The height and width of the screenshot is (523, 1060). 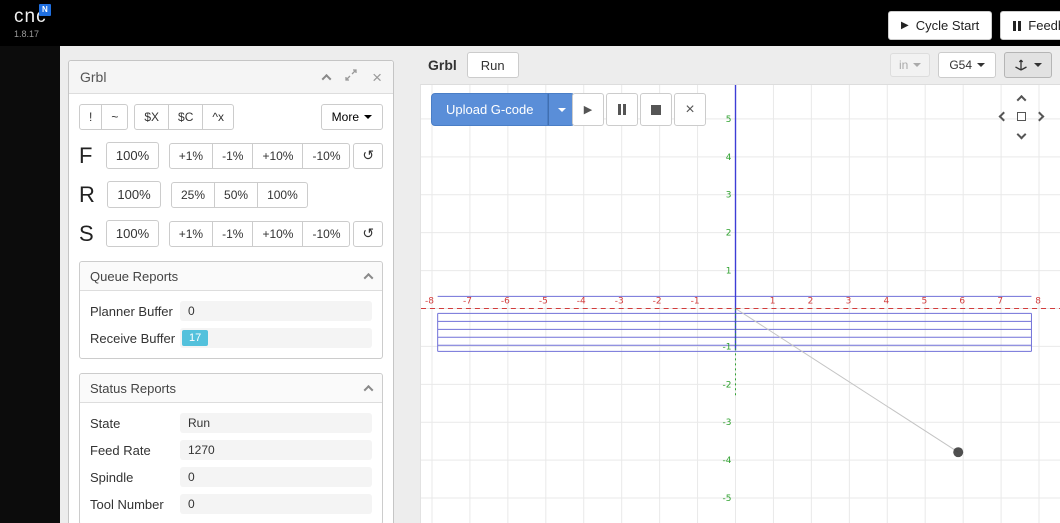 What do you see at coordinates (115, 117) in the screenshot?
I see `cycle-resume-command-button: ~` at bounding box center [115, 117].